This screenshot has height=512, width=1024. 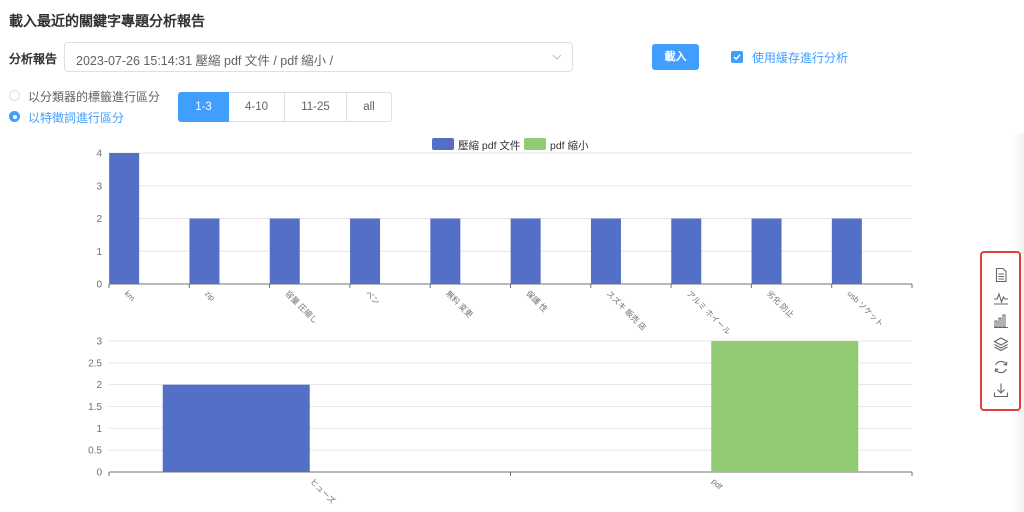 What do you see at coordinates (322, 490) in the screenshot?
I see `x-tick-label: ヒューズ` at bounding box center [322, 490].